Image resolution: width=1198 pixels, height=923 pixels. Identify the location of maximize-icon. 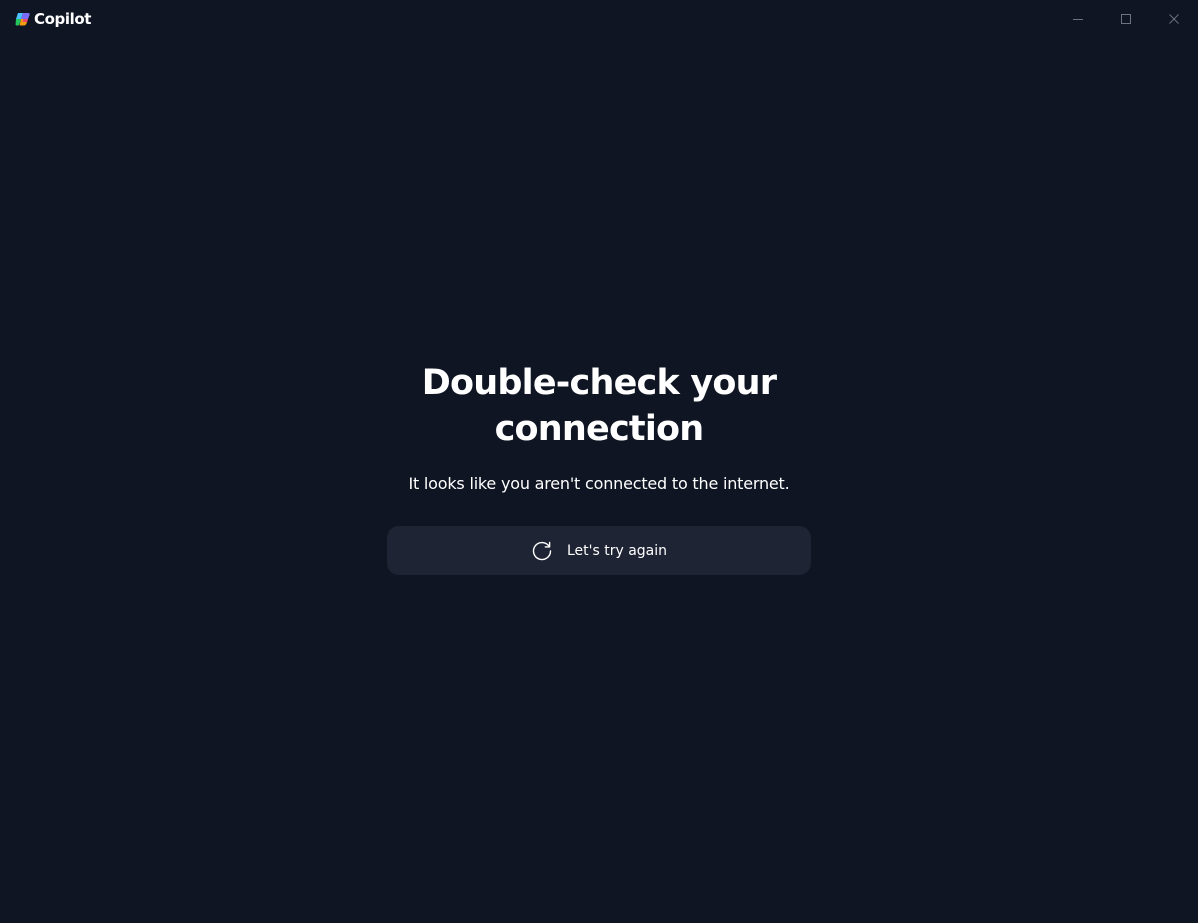
(1126, 19).